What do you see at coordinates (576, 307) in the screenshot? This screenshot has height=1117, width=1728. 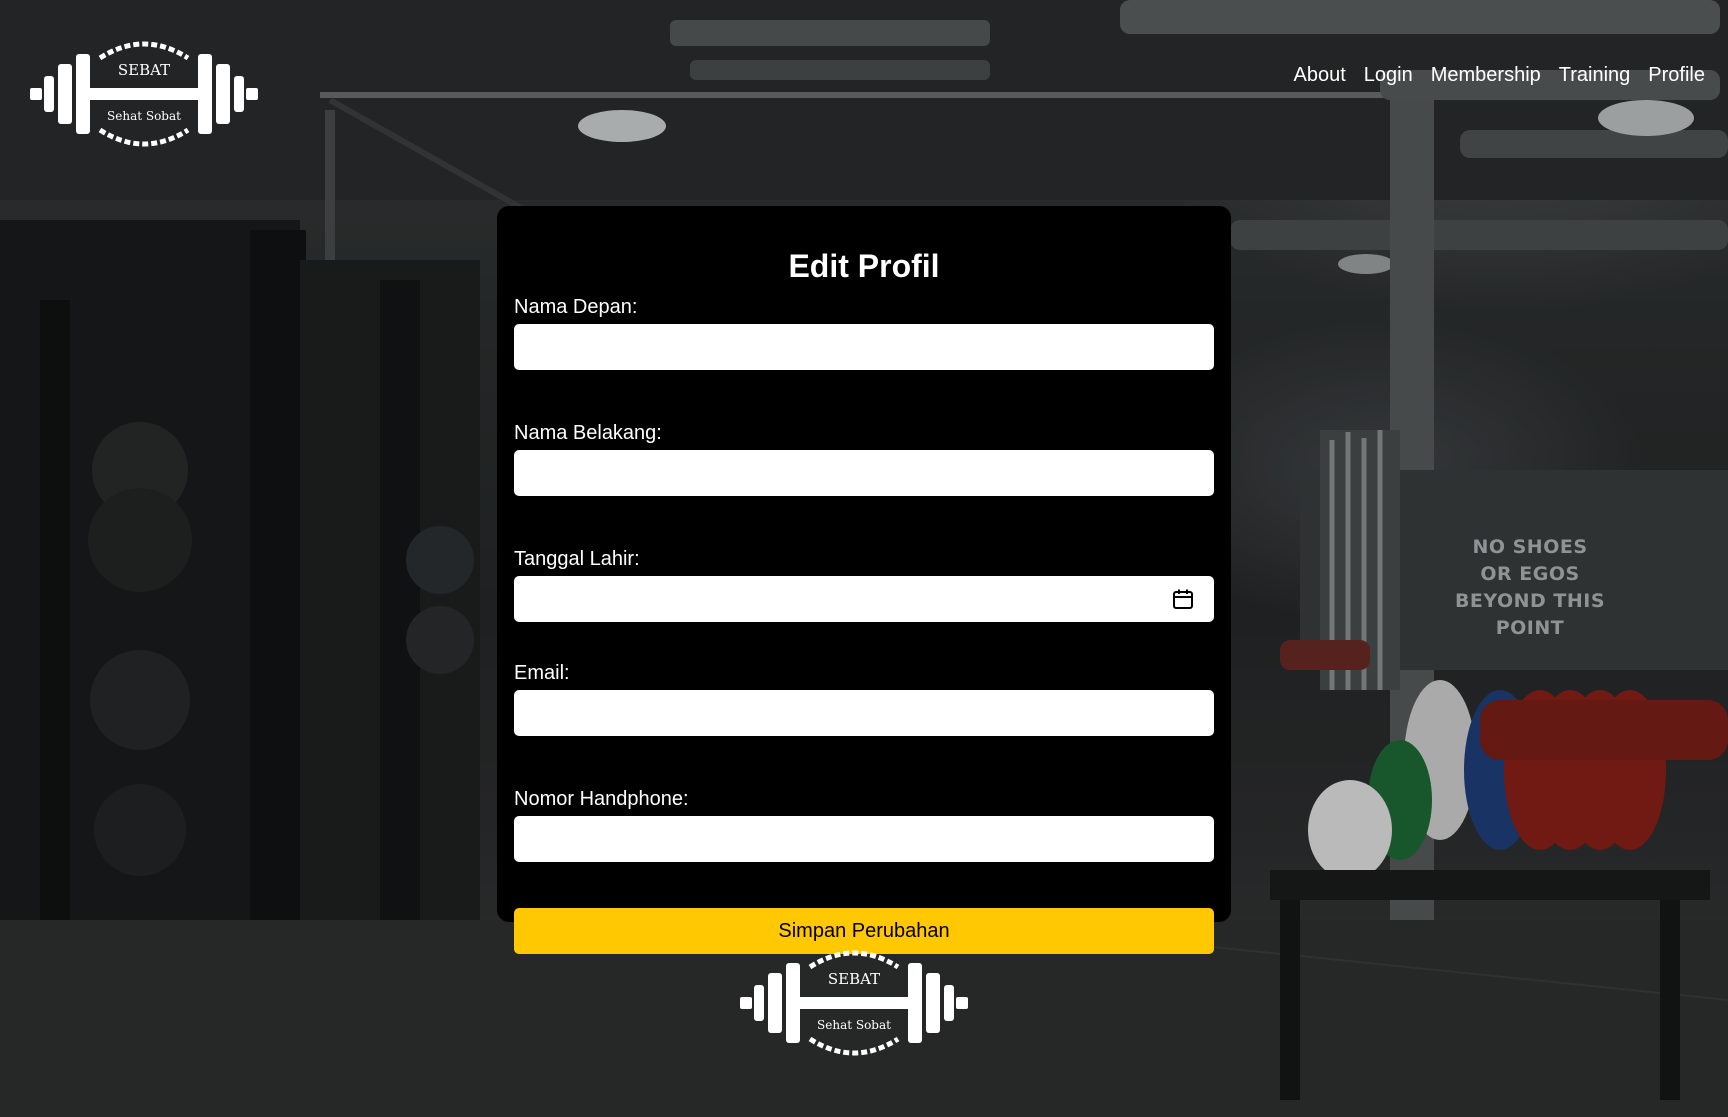 I see `first-name-label: Nama Depan:` at bounding box center [576, 307].